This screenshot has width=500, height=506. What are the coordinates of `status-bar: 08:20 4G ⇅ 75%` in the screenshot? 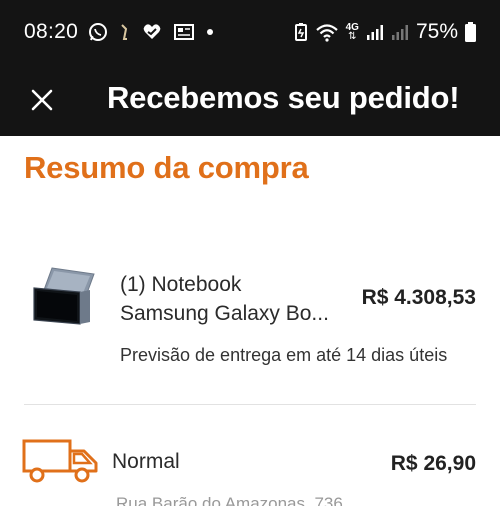 It's located at (250, 33).